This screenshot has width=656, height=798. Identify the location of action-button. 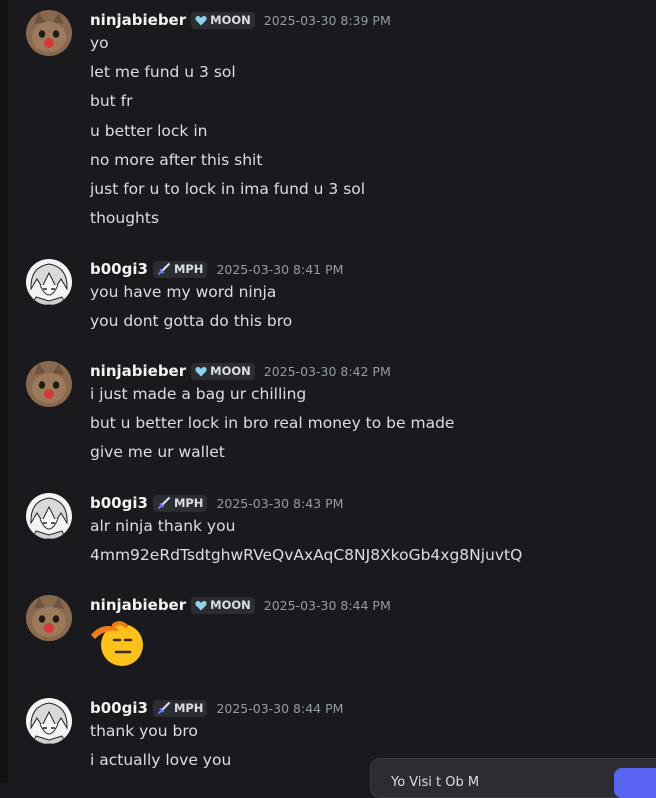
(635, 783).